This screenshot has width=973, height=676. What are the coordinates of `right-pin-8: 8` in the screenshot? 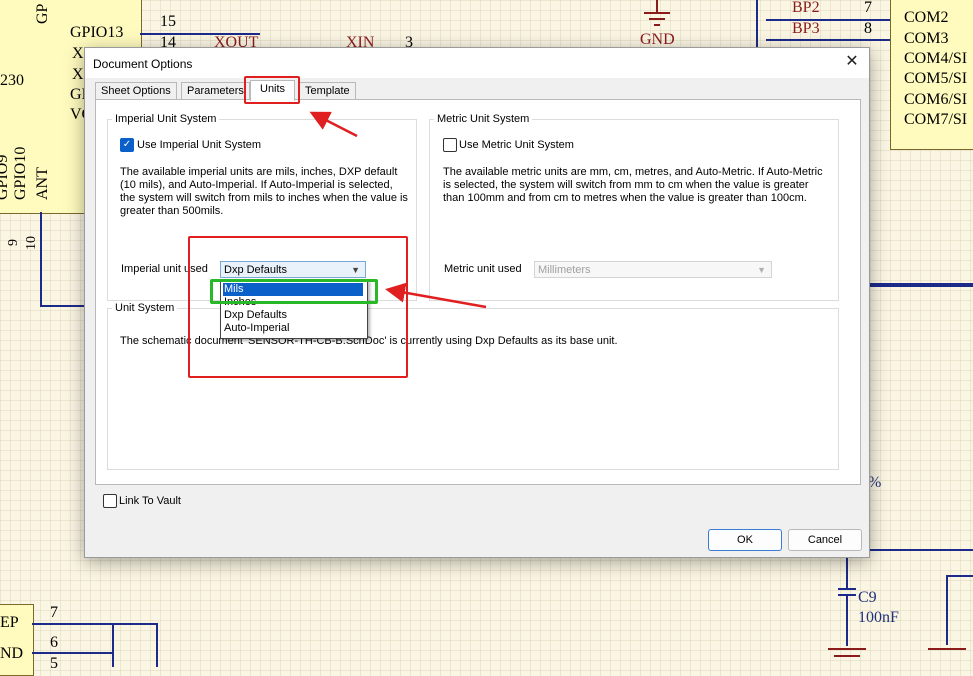 It's located at (868, 28).